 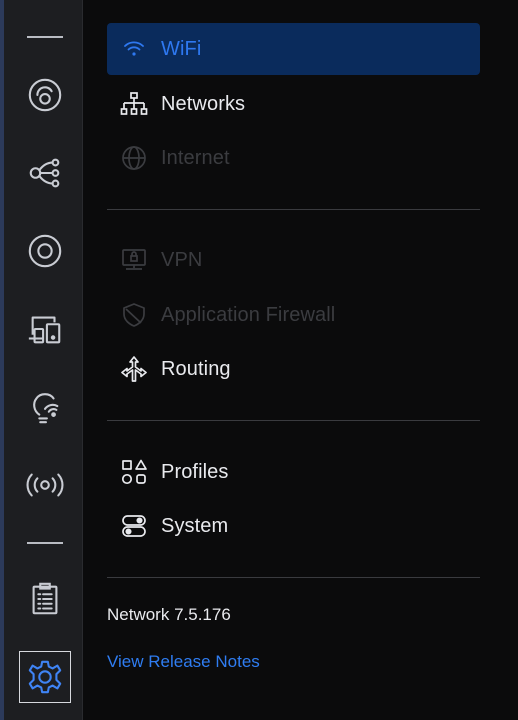 I want to click on menu-item-vpn: VPN, so click(x=293, y=260).